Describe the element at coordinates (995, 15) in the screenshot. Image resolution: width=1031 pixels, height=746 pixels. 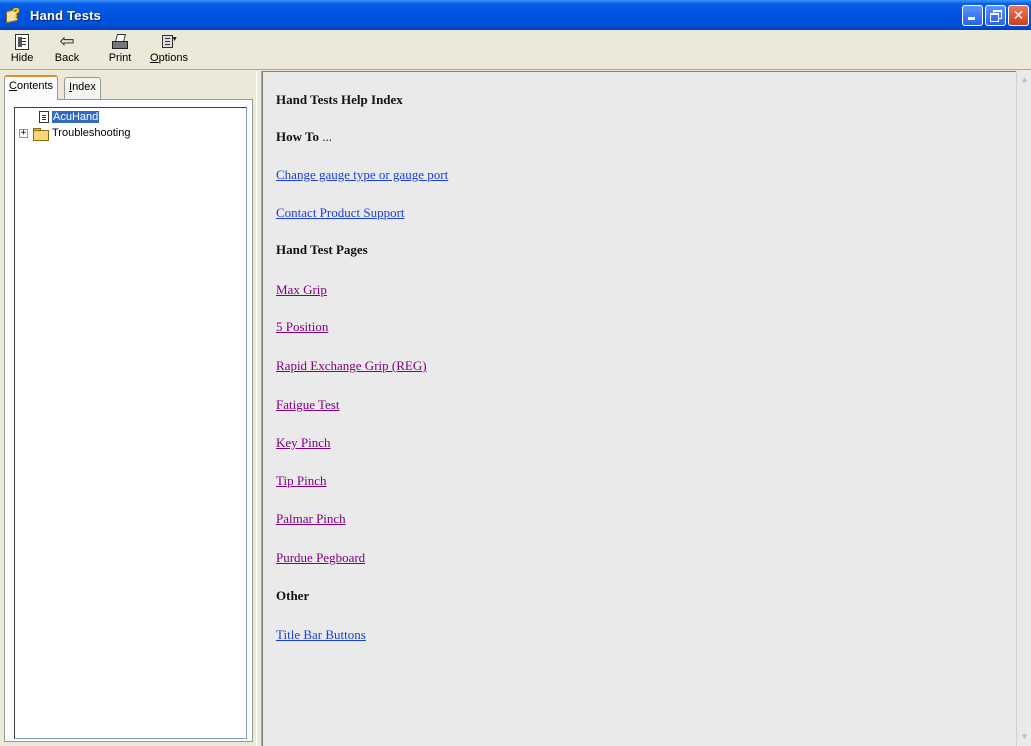
I see `restore-button` at that location.